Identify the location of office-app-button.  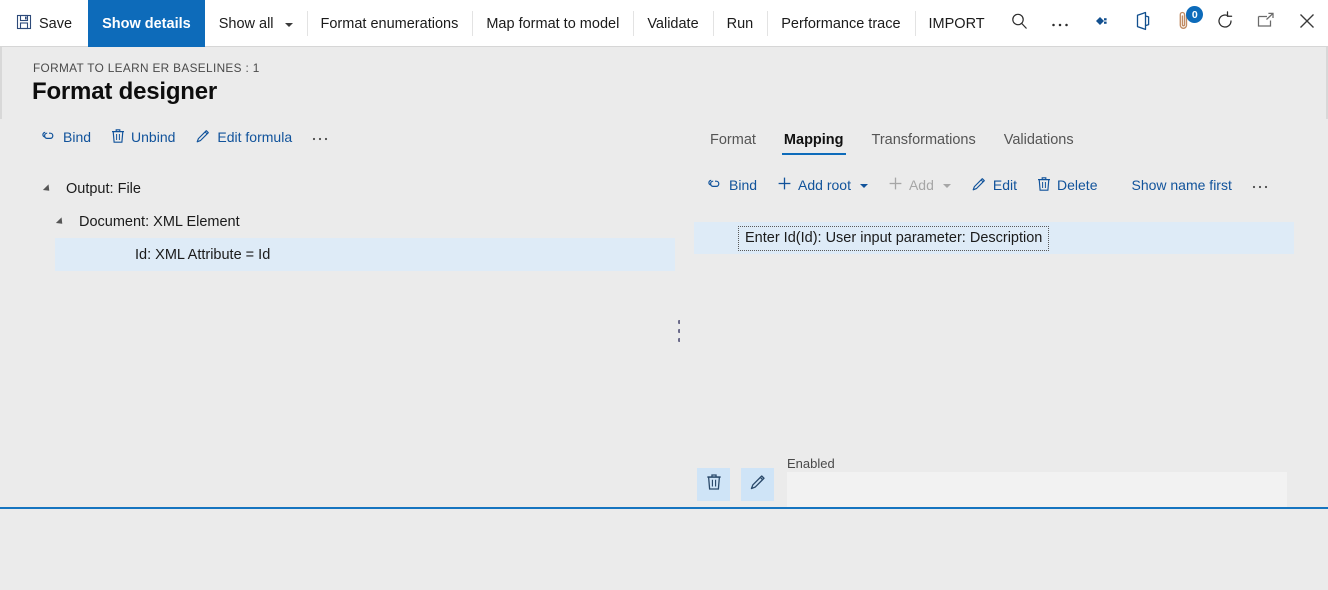
(1142, 23).